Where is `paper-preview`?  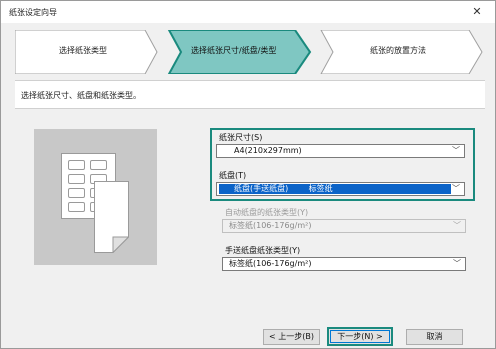 paper-preview is located at coordinates (95, 197).